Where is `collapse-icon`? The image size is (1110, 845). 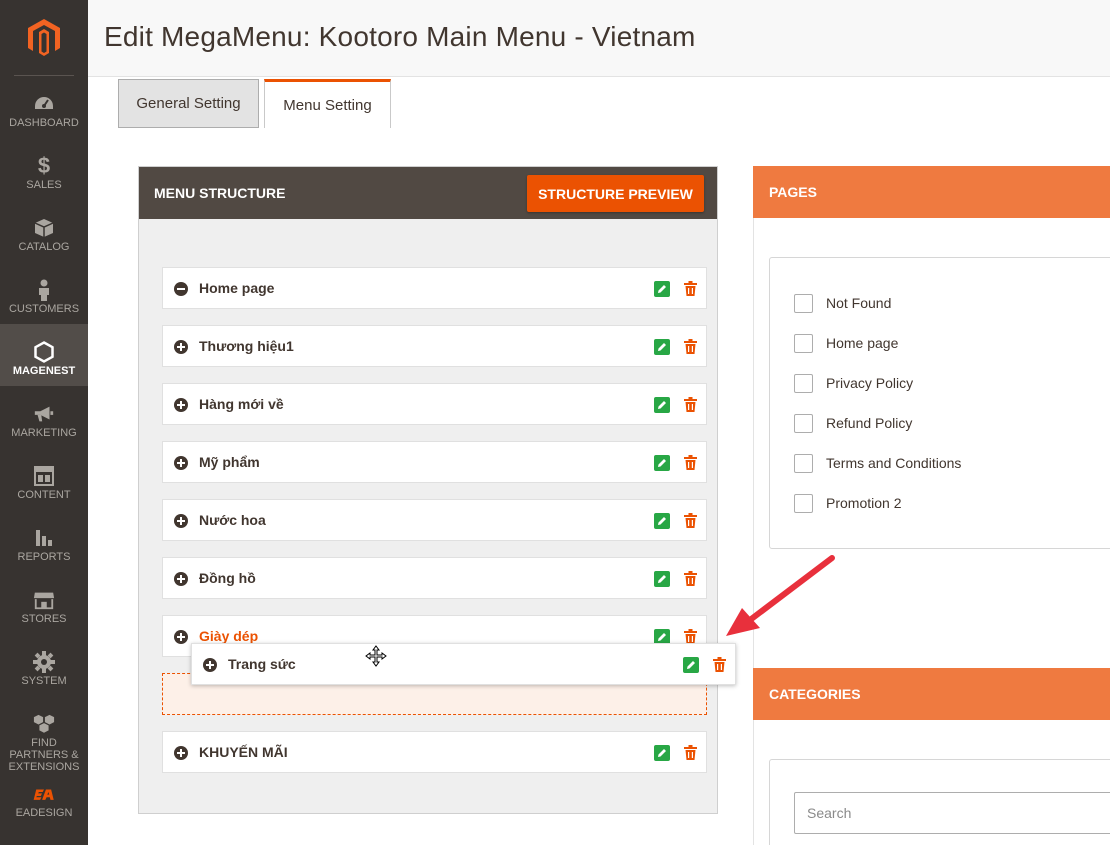 collapse-icon is located at coordinates (181, 289).